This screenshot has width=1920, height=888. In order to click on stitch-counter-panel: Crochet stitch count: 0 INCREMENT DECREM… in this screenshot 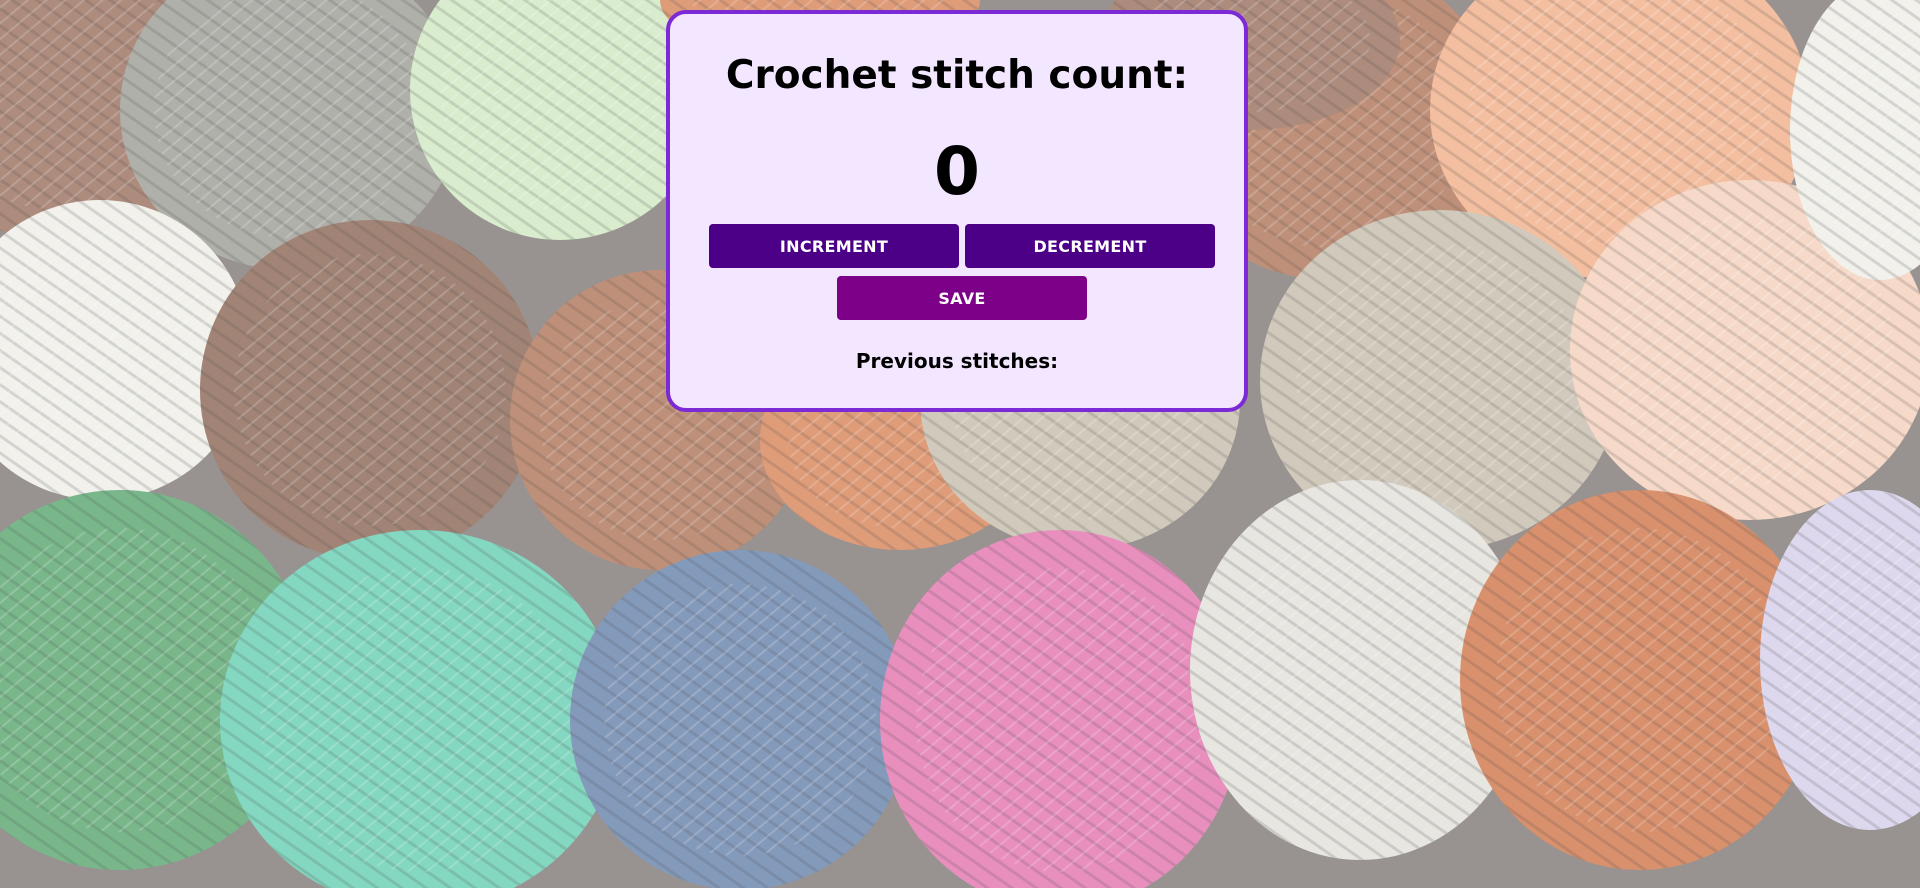, I will do `click(957, 211)`.